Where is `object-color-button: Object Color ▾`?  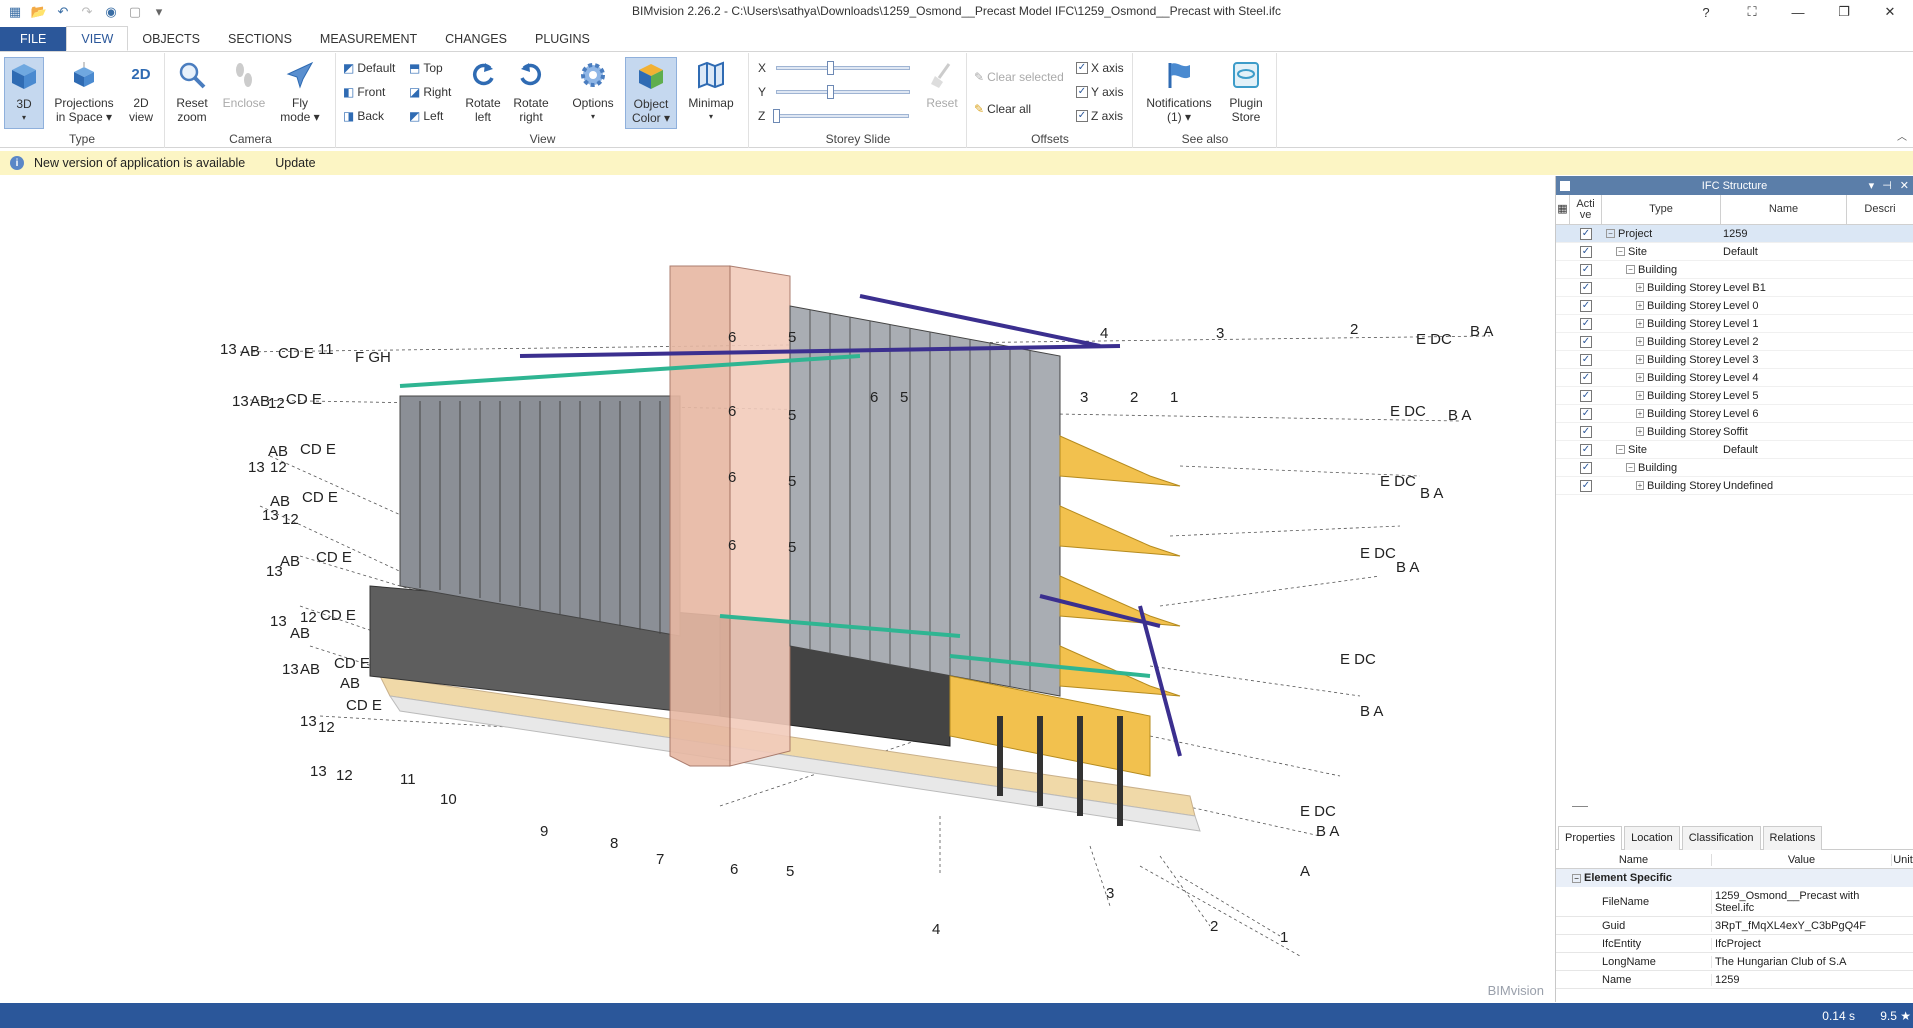
object-color-button: Object Color ▾ is located at coordinates (651, 93).